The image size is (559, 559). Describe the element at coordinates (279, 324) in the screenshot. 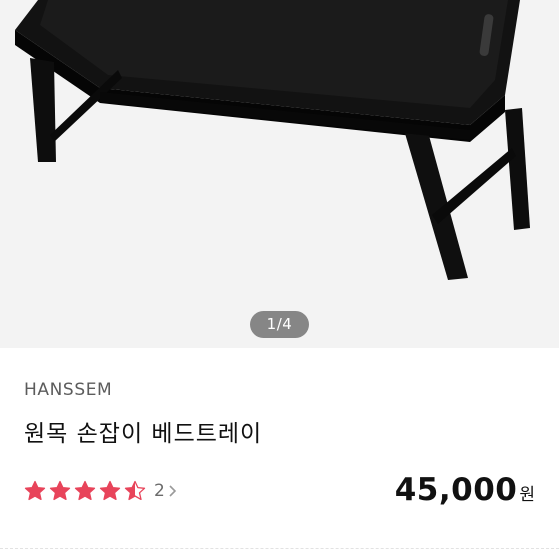

I see `image-page-indicator: 1/4` at that location.